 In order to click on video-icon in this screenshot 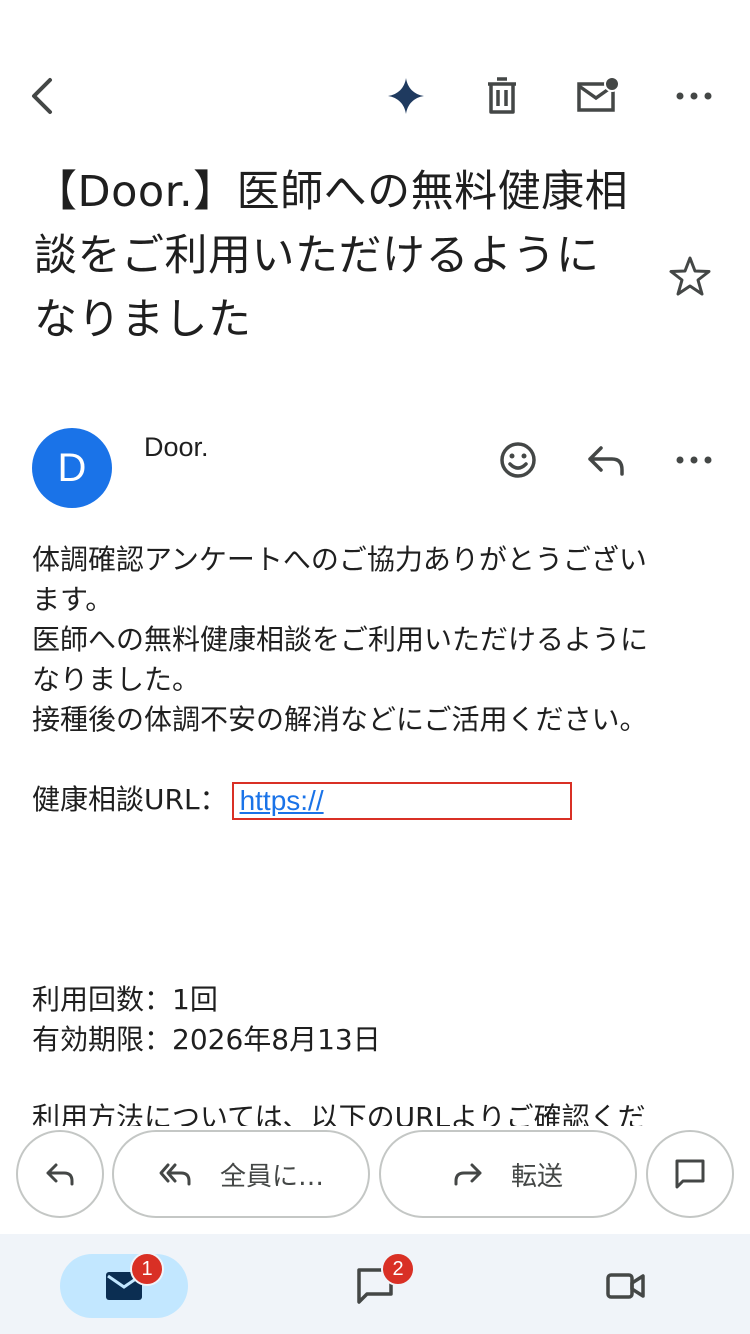, I will do `click(625, 1286)`.